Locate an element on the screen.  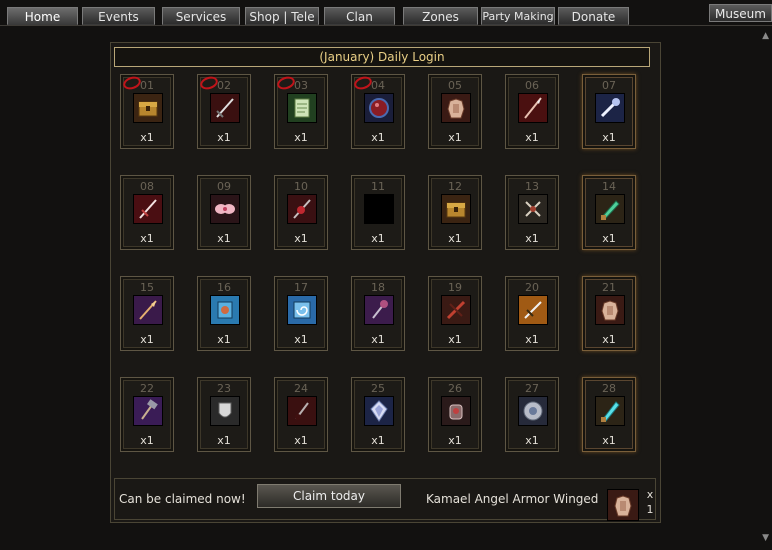
day-slot-23: 23 x1 is located at coordinates (224, 414).